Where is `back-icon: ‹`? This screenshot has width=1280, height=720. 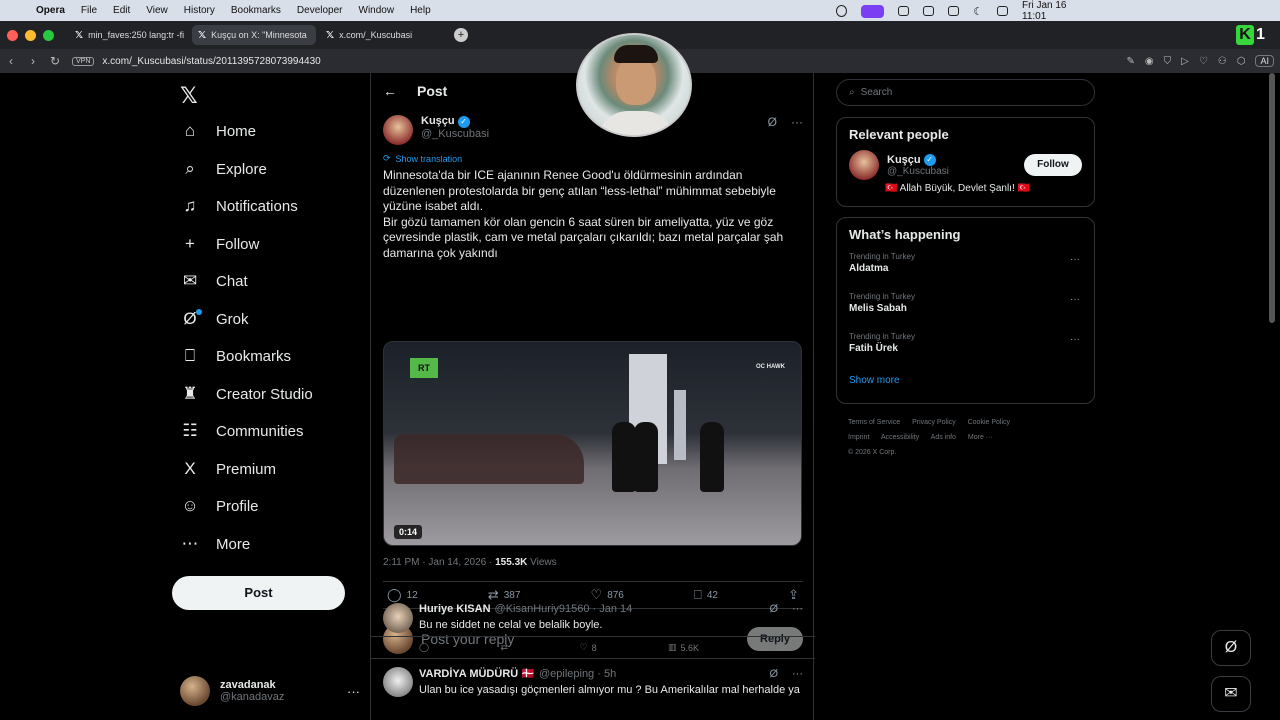
back-icon: ‹ is located at coordinates (11, 61).